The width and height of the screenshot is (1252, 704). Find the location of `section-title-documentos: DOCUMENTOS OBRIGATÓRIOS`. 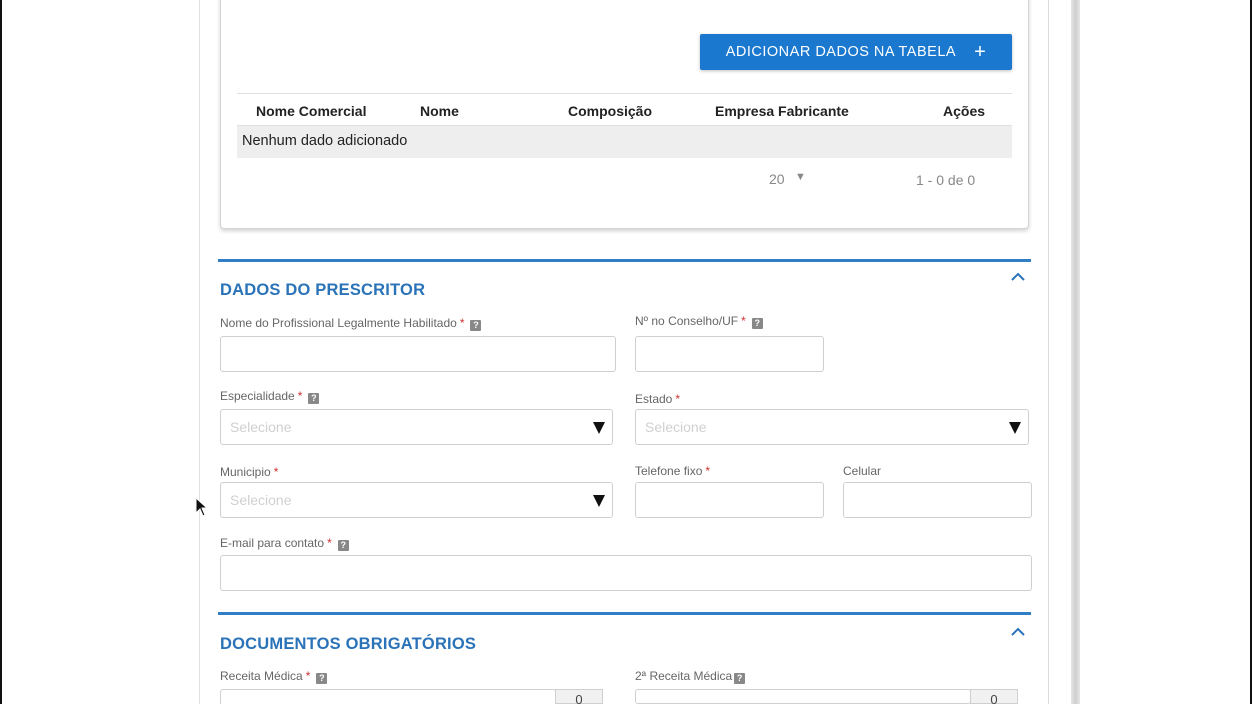

section-title-documentos: DOCUMENTOS OBRIGATÓRIOS is located at coordinates (348, 644).